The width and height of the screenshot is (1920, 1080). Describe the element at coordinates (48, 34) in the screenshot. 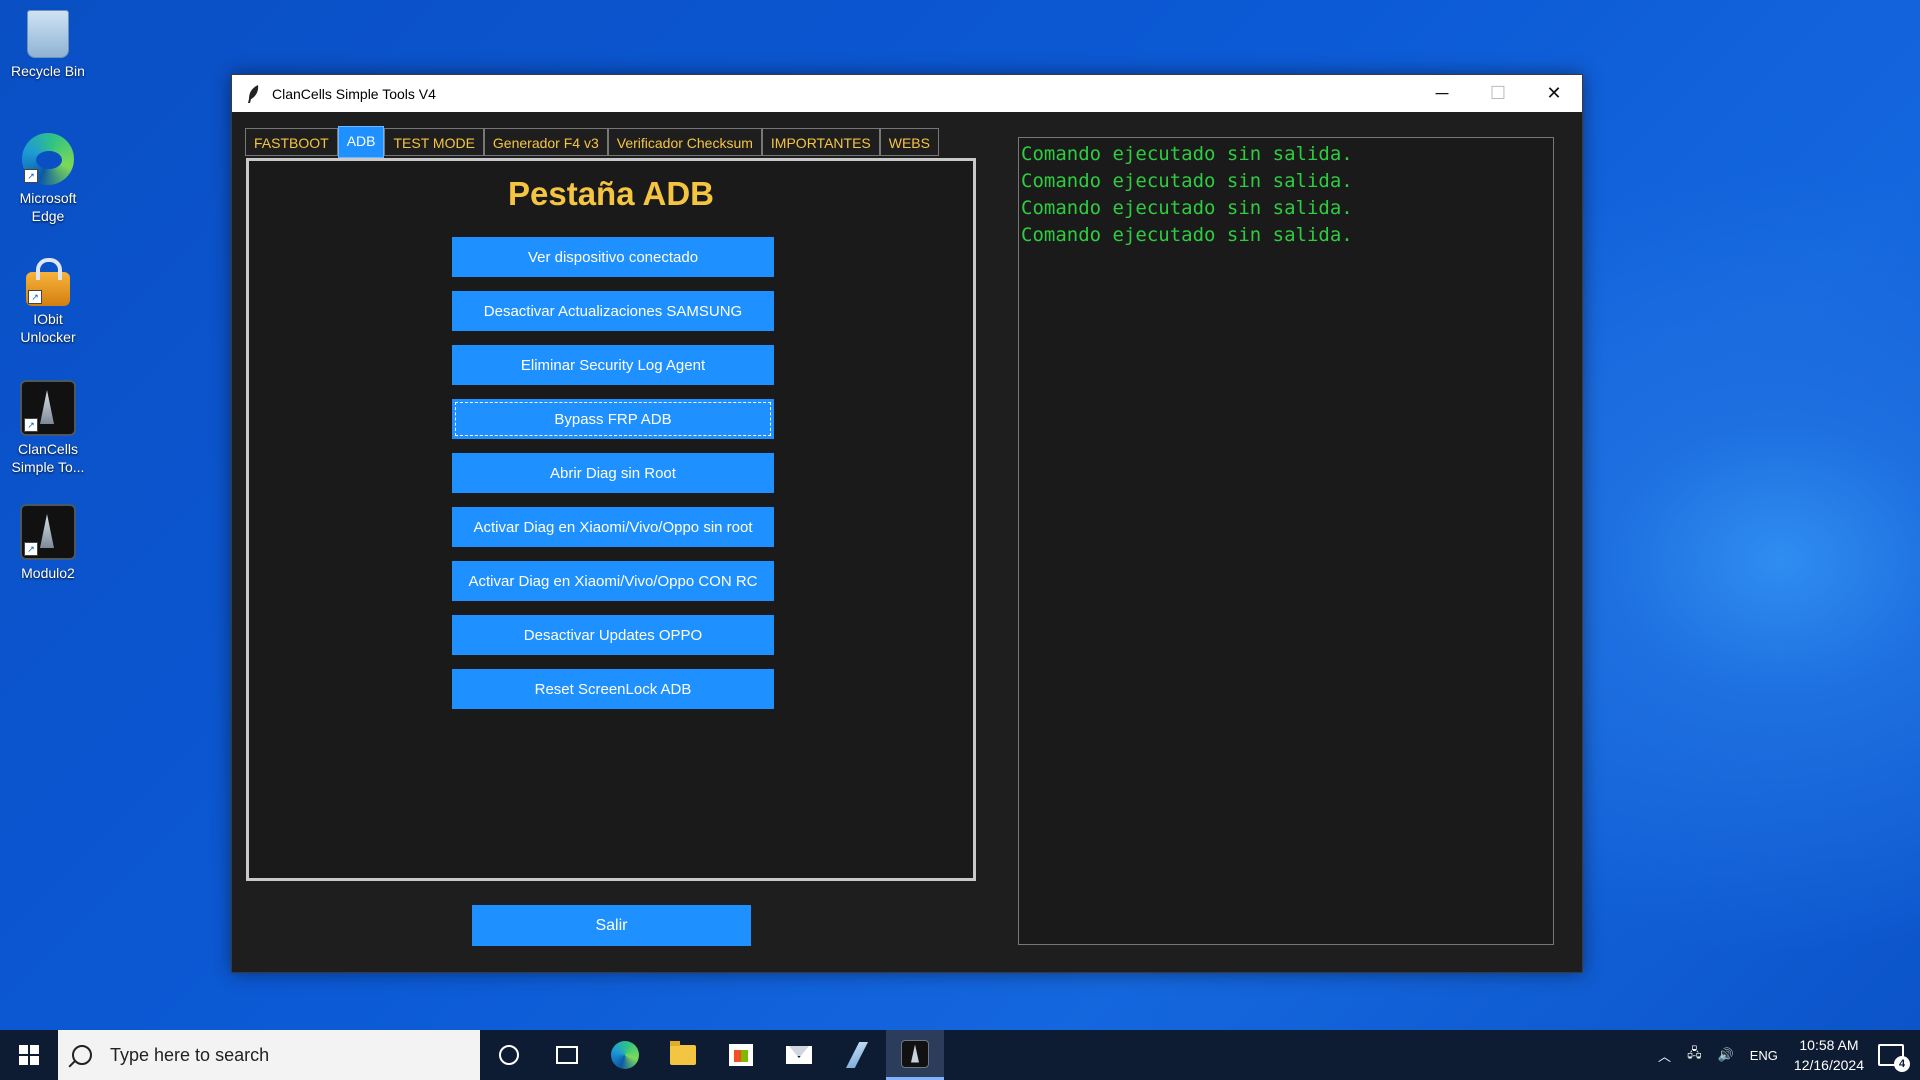

I see `recycle-bin-icon` at that location.